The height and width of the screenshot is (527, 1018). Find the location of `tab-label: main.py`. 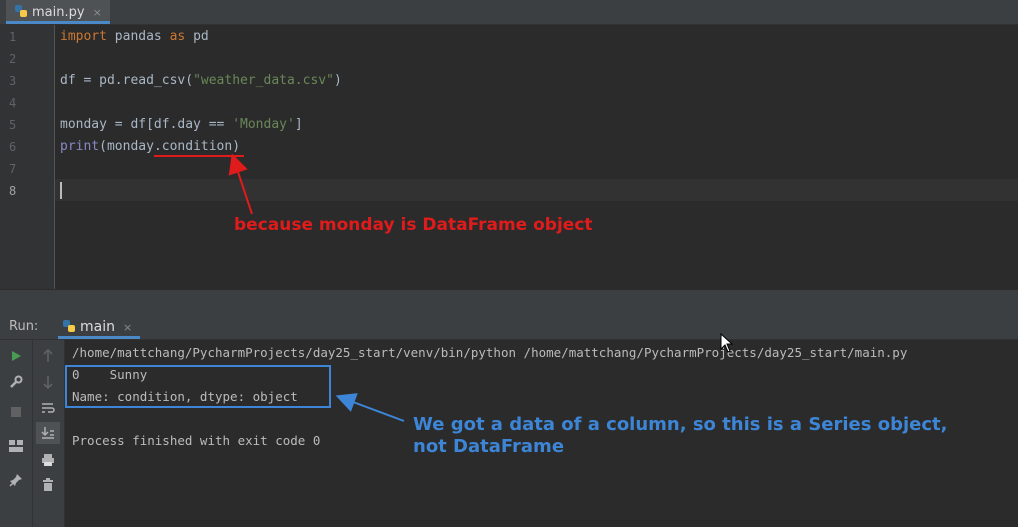

tab-label: main.py is located at coordinates (58, 12).